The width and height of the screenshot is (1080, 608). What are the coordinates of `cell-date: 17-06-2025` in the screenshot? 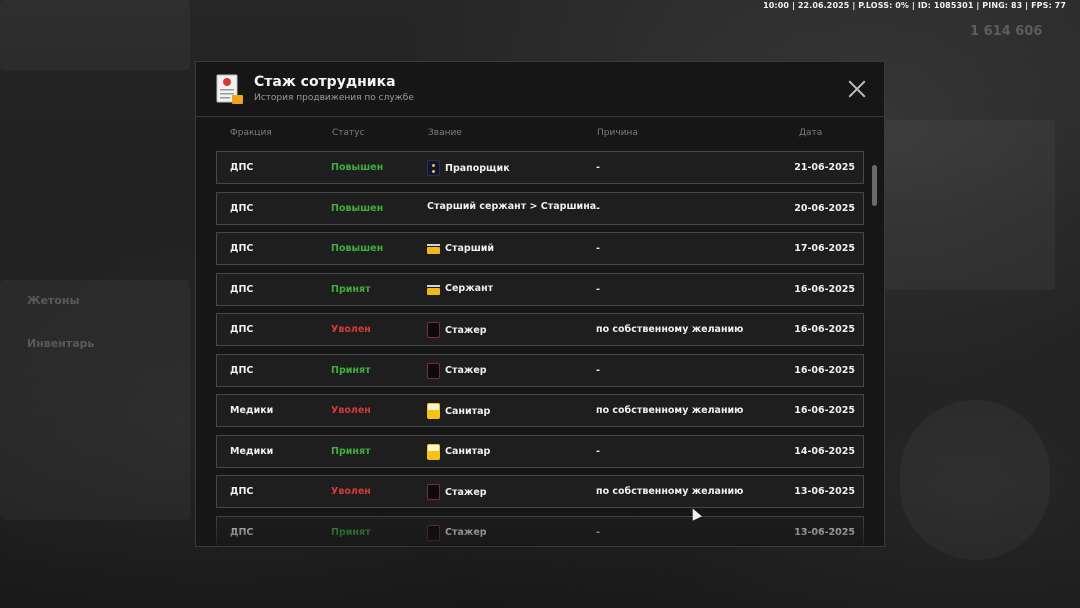 It's located at (824, 248).